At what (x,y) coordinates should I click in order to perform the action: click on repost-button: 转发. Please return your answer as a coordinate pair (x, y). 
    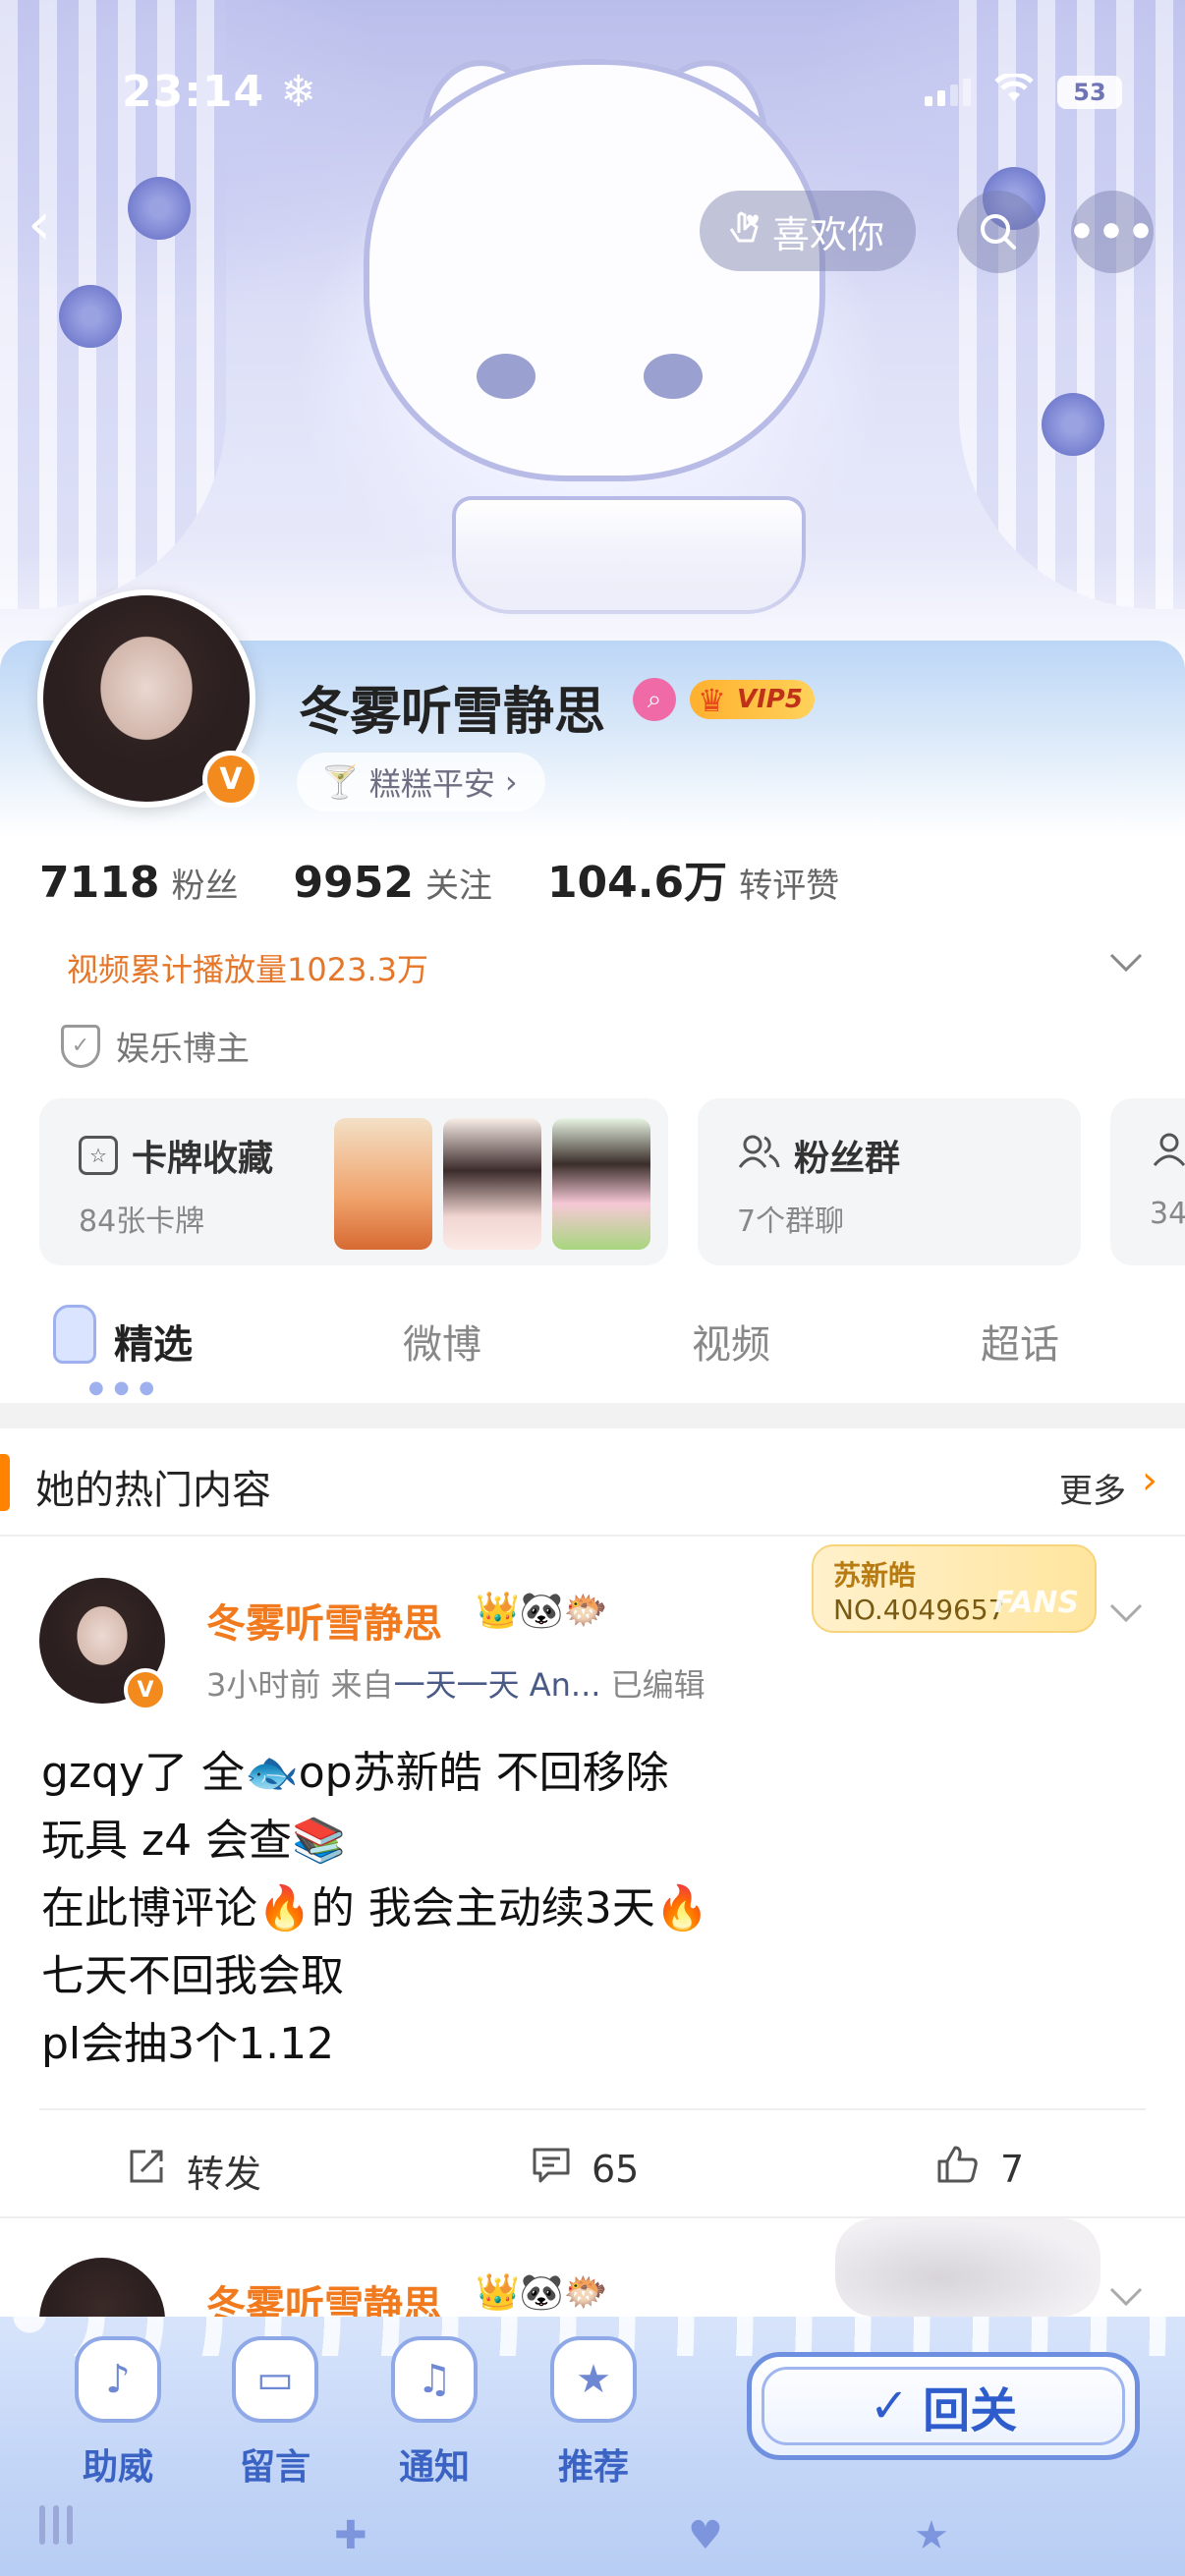
    Looking at the image, I should click on (194, 2171).